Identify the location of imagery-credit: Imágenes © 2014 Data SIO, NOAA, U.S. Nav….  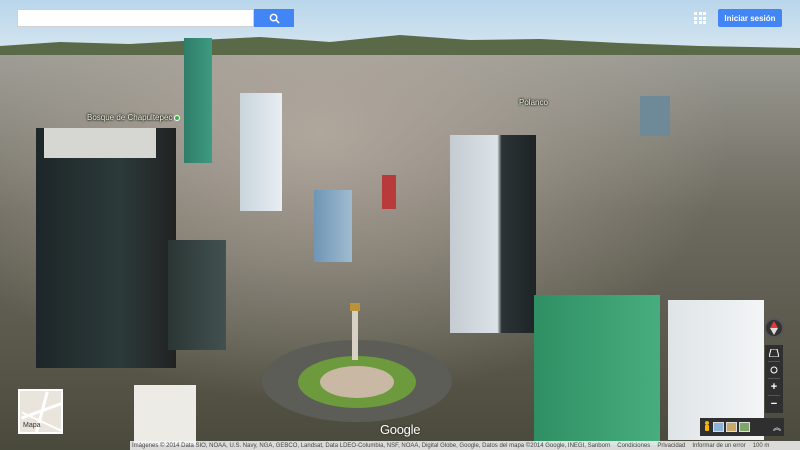
(371, 445).